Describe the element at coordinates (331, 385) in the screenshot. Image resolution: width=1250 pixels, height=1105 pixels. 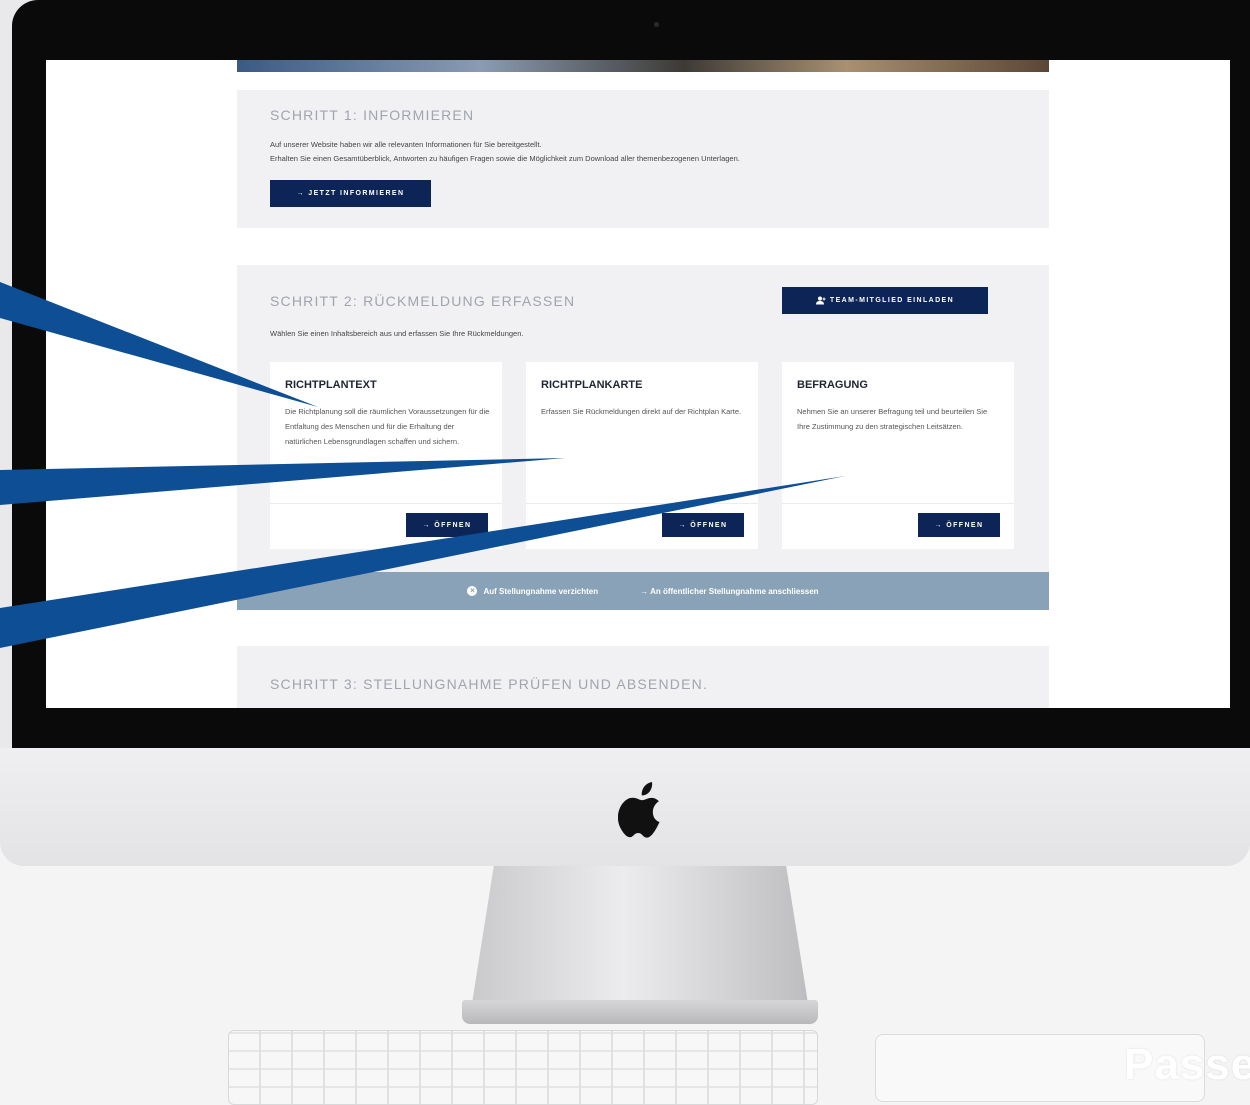
I see `card-title: RICHTPLANTEXT` at that location.